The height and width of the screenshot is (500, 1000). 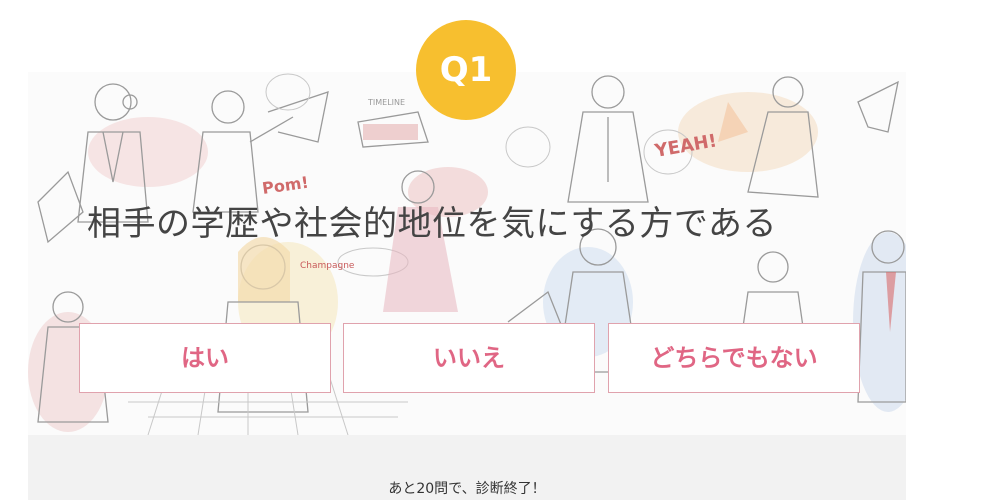 What do you see at coordinates (734, 358) in the screenshot?
I see `answer-neutral-button: どちらでもない` at bounding box center [734, 358].